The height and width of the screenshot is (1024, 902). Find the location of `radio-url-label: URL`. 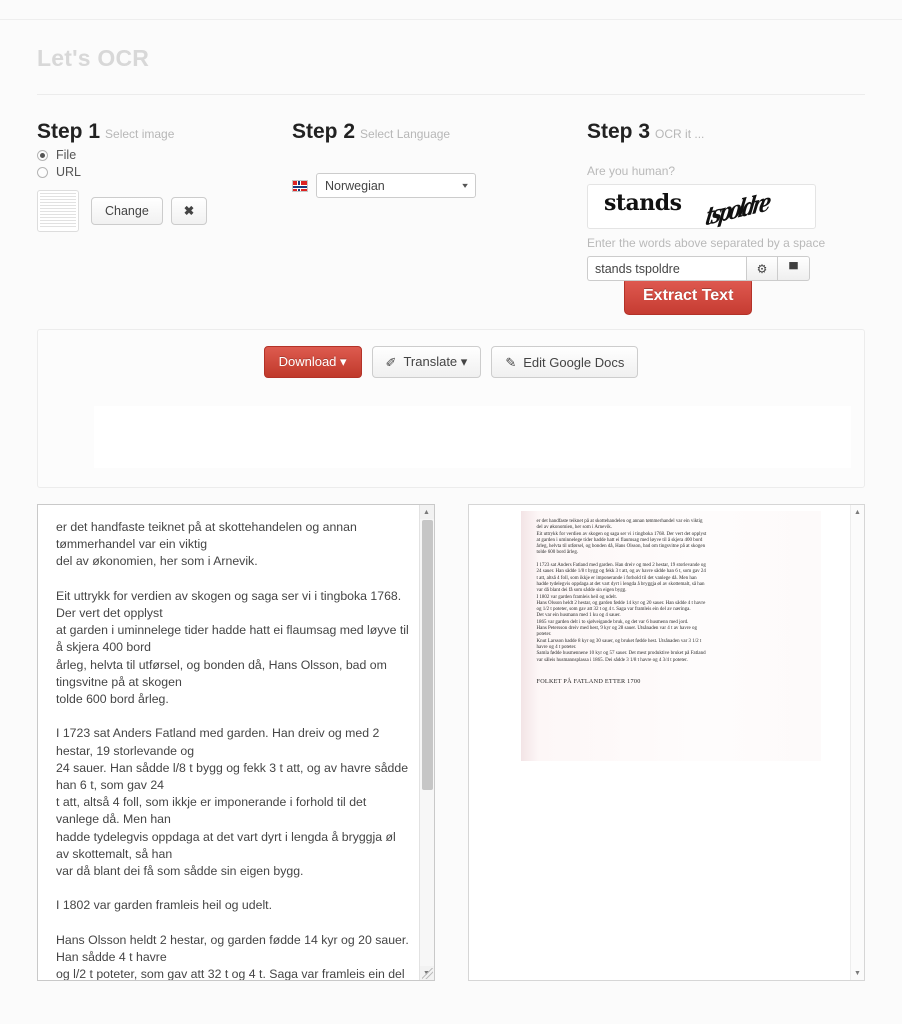

radio-url-label: URL is located at coordinates (69, 172).